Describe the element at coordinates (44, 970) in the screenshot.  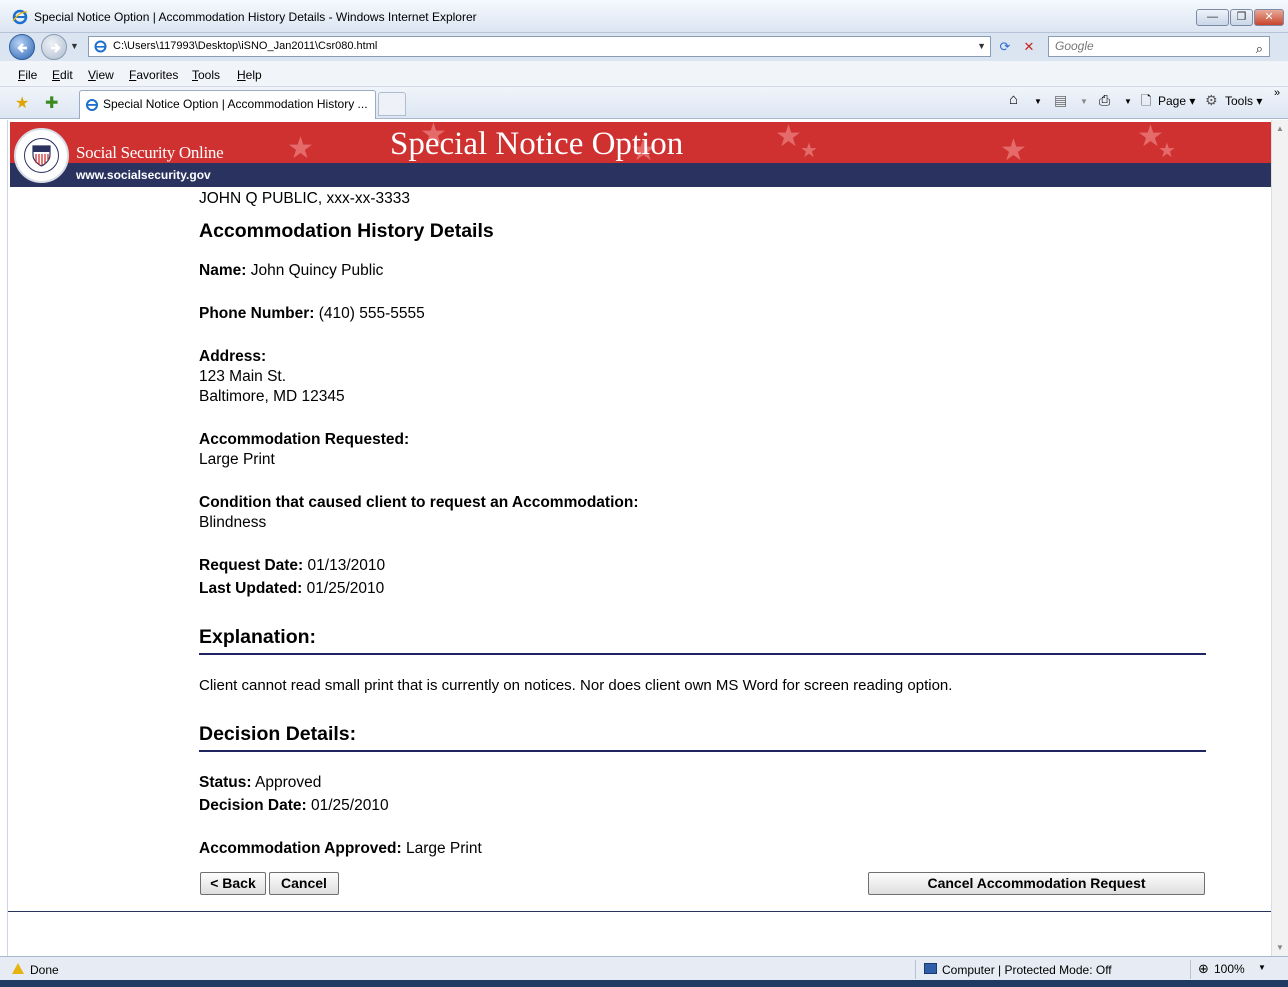
I see `status-text: Done` at that location.